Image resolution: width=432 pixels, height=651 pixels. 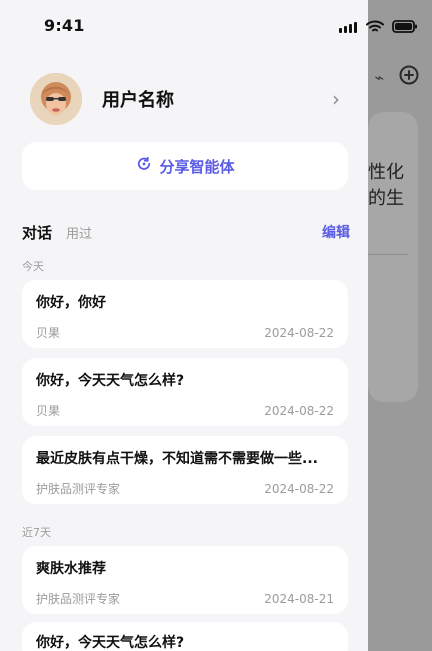 What do you see at coordinates (299, 598) in the screenshot?
I see `conversation-date: 2024-08-21` at bounding box center [299, 598].